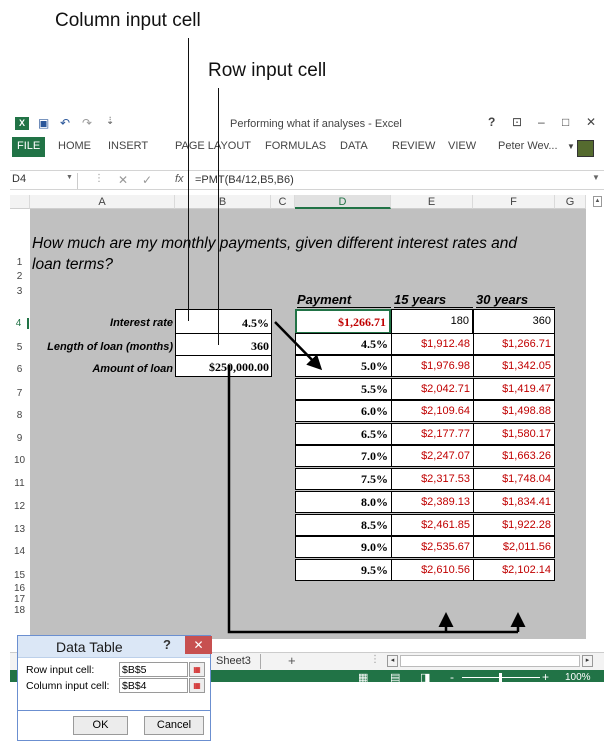 This screenshot has width=604, height=743. What do you see at coordinates (19, 506) in the screenshot?
I see `row-header-12: 12` at bounding box center [19, 506].